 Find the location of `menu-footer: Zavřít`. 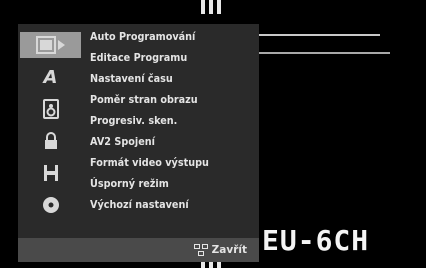

menu-footer: Zavřít is located at coordinates (138, 250).